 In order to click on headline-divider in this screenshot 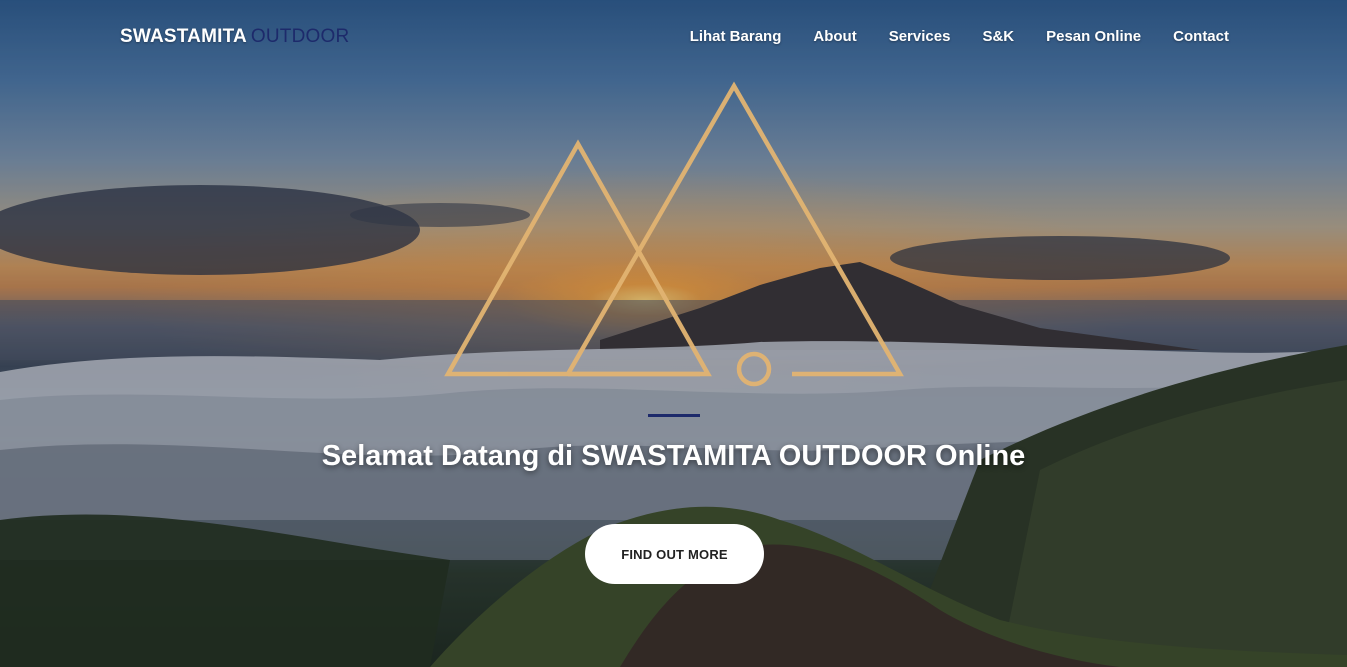, I will do `click(674, 415)`.